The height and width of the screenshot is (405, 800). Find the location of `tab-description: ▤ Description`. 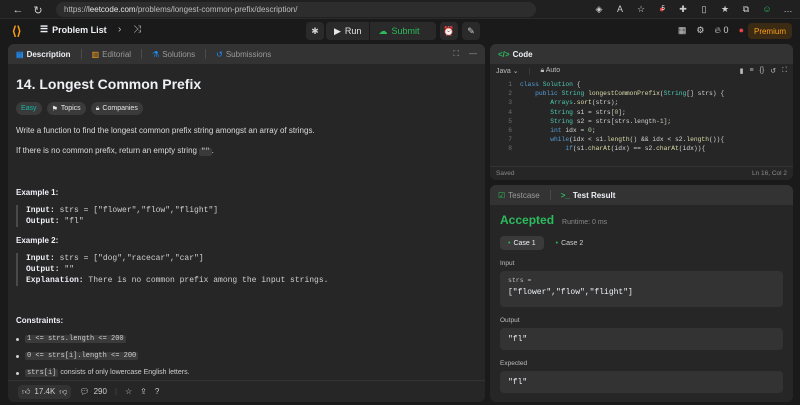

tab-description: ▤ Description is located at coordinates (43, 54).